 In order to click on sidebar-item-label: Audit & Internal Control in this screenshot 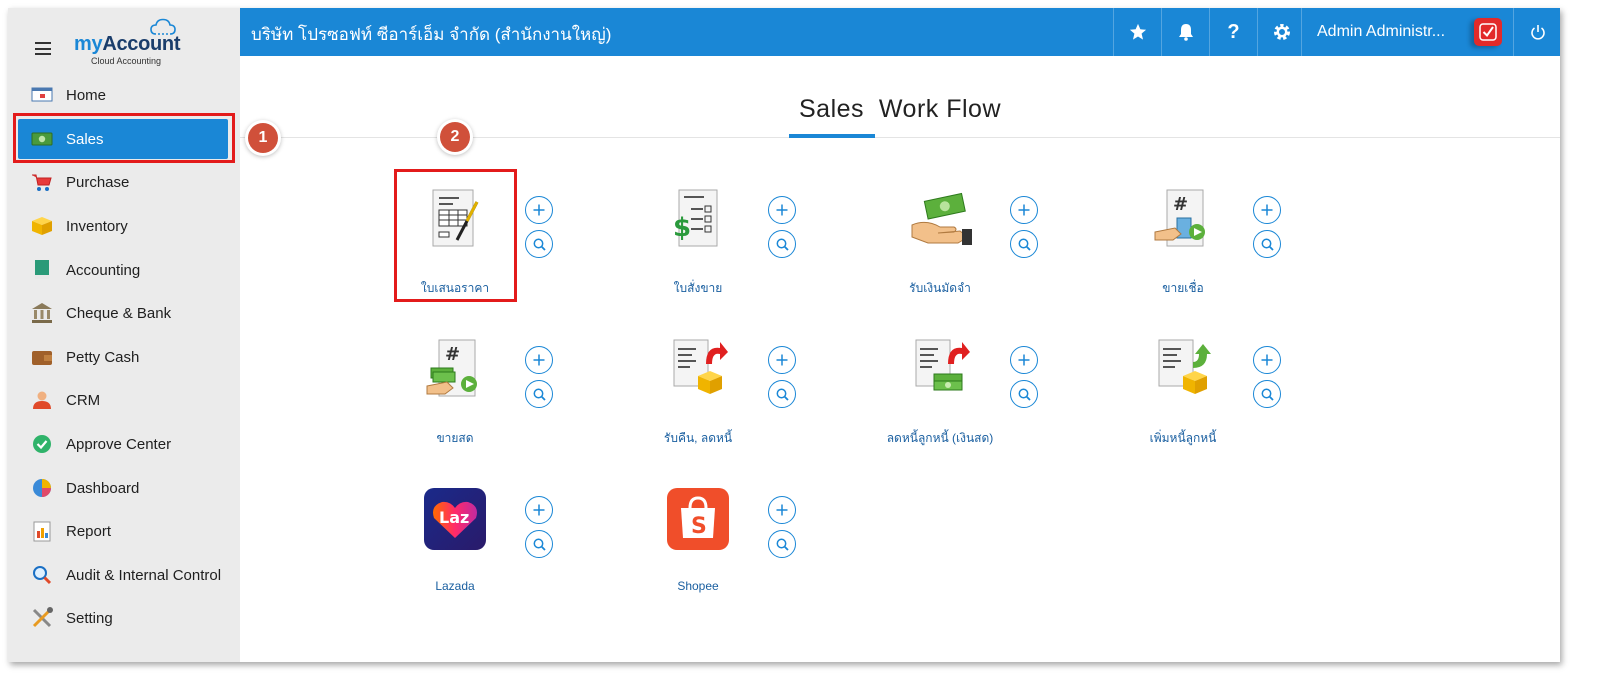, I will do `click(144, 575)`.